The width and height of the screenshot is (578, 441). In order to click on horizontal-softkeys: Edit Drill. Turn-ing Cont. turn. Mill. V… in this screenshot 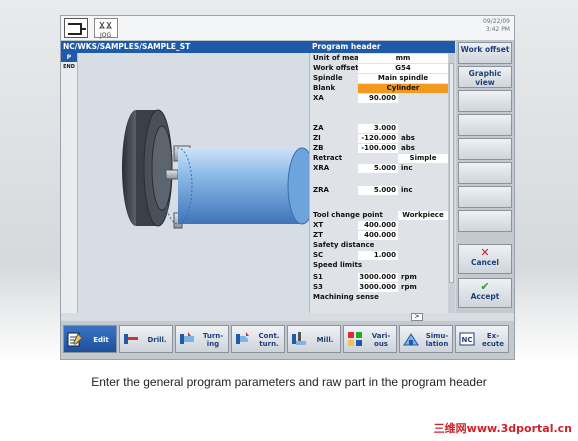, I will do `click(287, 340)`.